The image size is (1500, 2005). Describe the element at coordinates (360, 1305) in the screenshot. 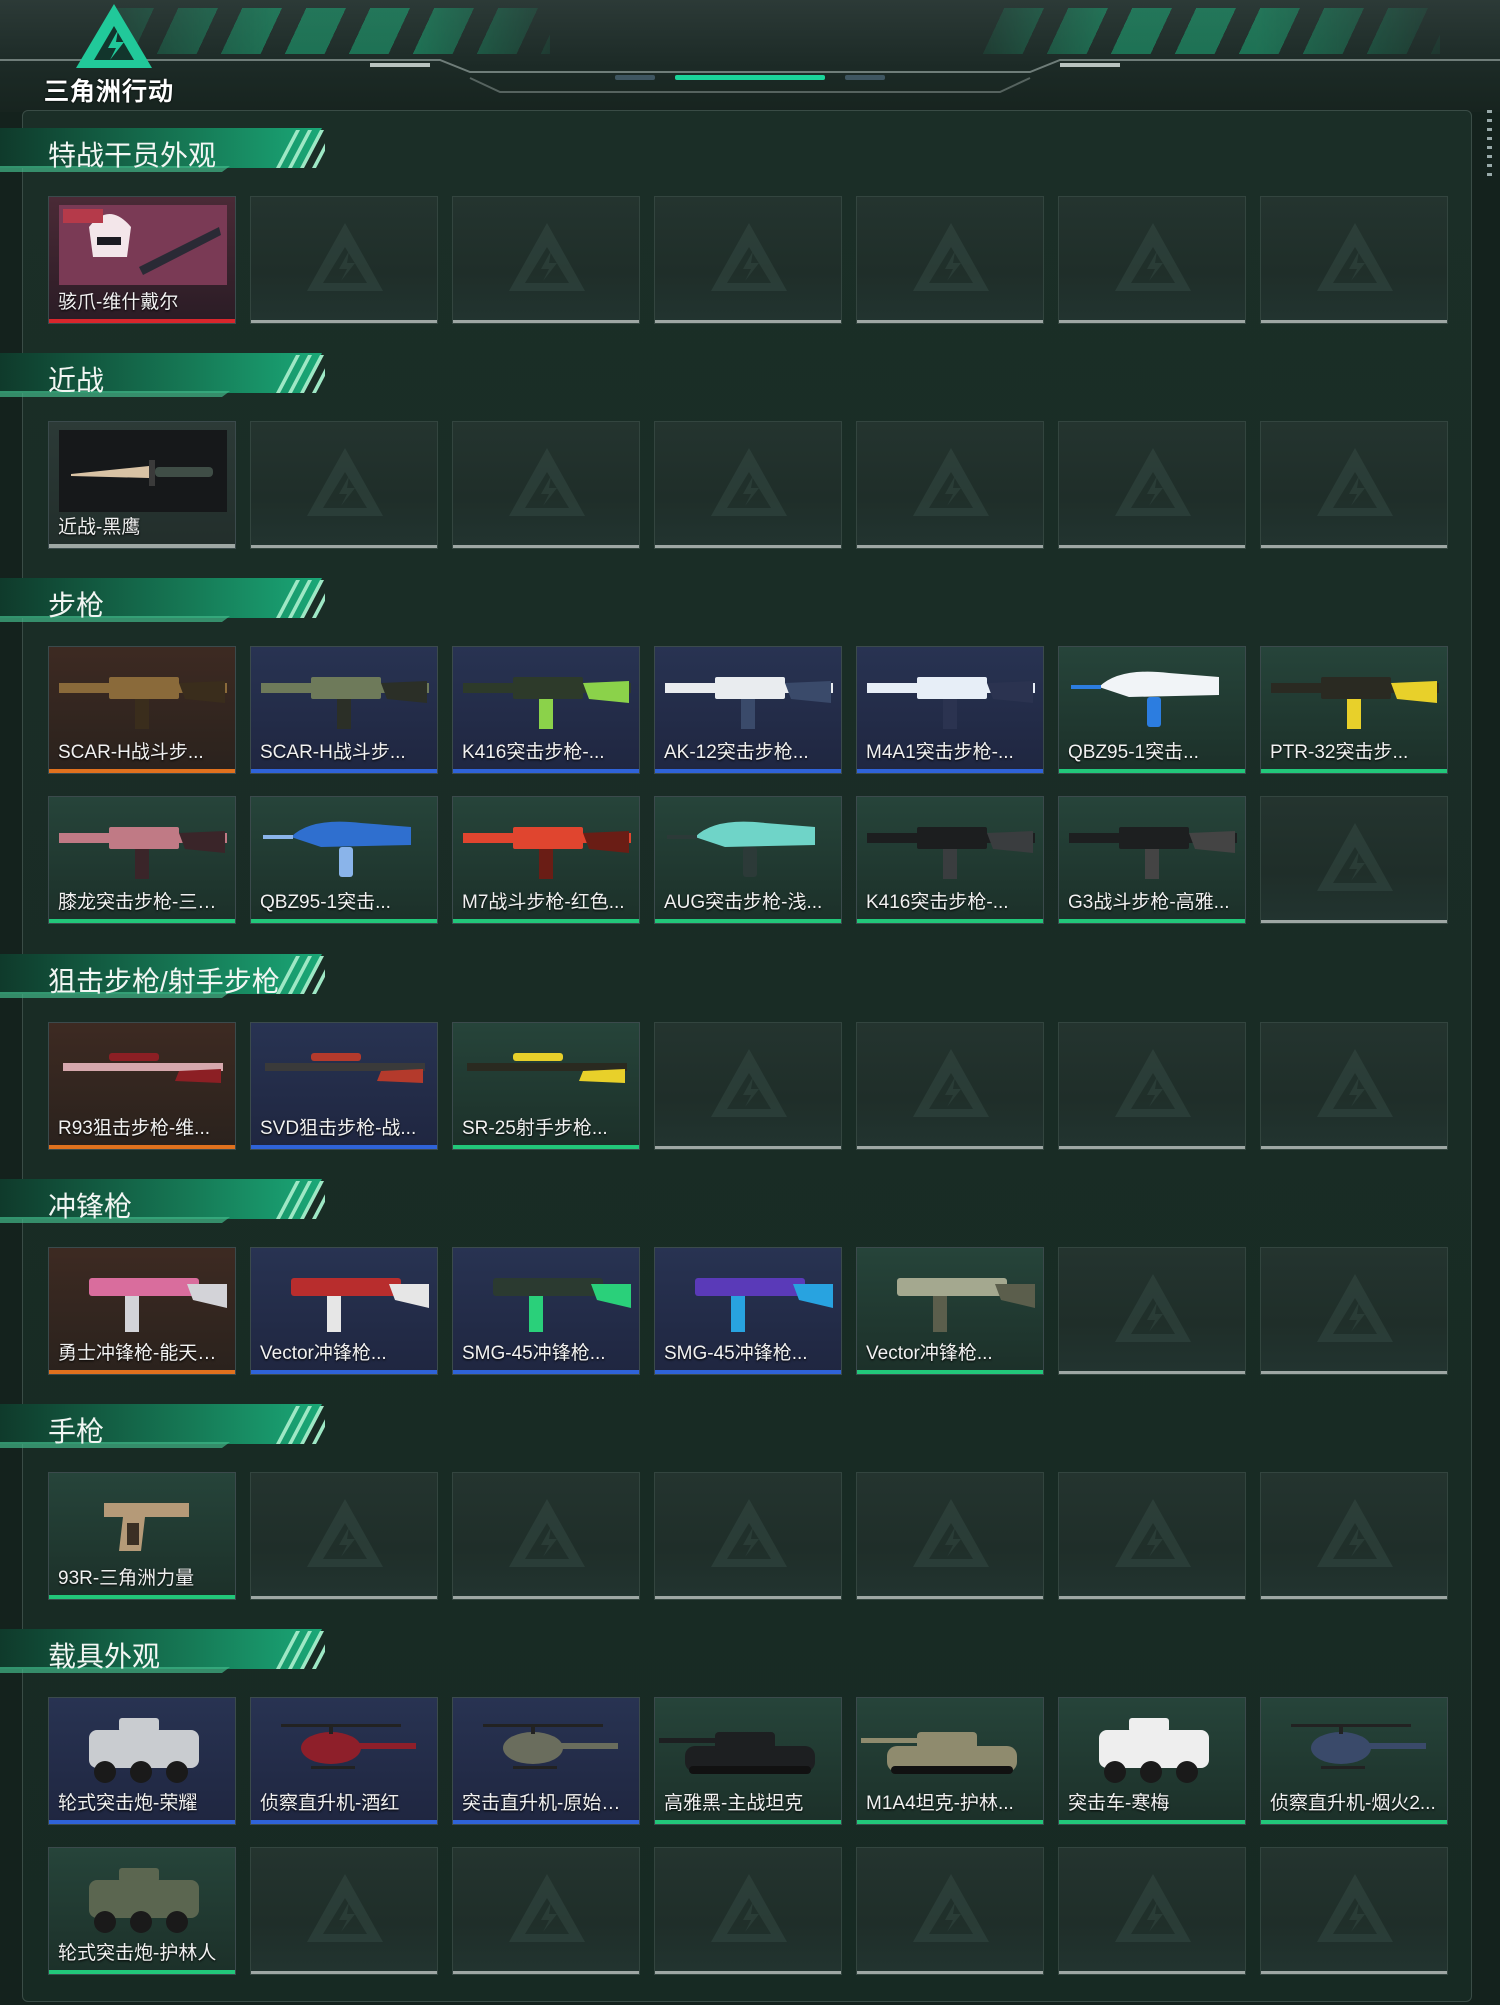

I see `smg-redcamo-icon` at that location.